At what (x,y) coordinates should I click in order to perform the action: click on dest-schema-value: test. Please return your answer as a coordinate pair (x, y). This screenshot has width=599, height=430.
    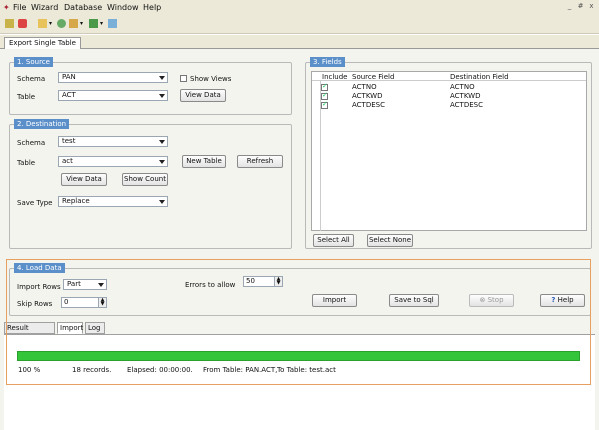
    Looking at the image, I should click on (69, 141).